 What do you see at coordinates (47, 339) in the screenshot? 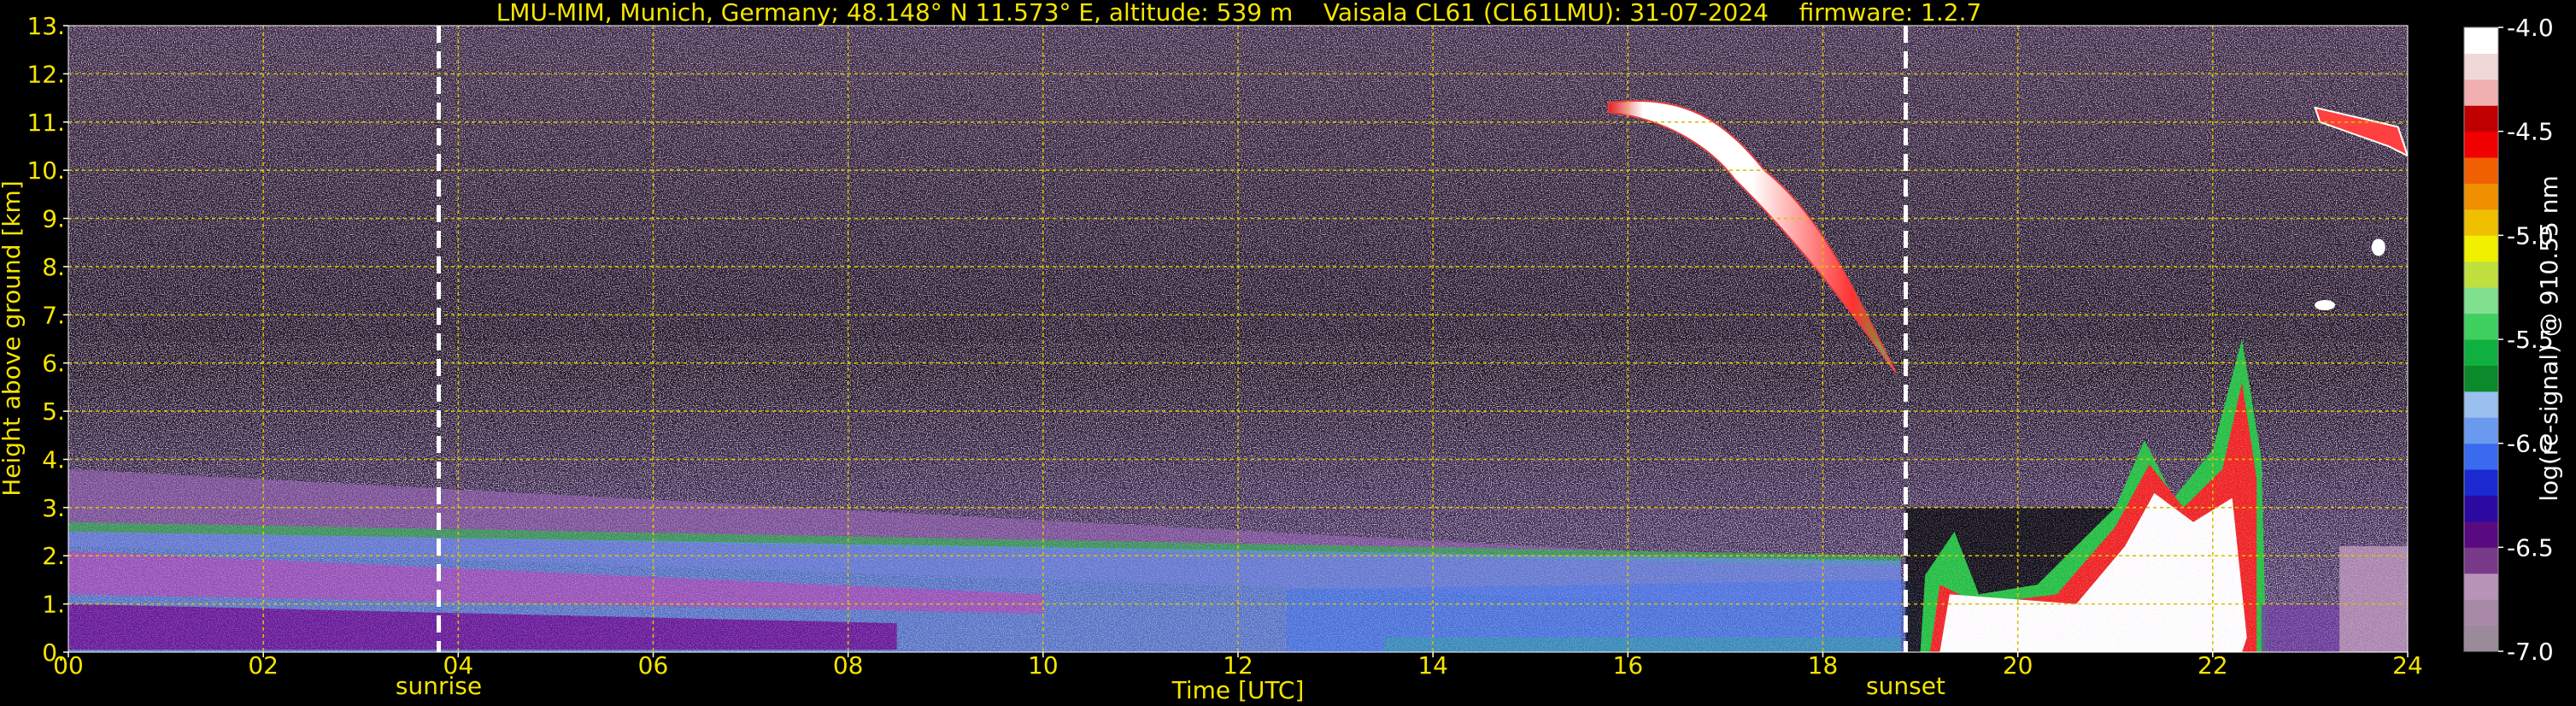
I see `y-tick-labels: 0.1.2.3.4.5.6.7.8.9.10.11.12.13.` at bounding box center [47, 339].